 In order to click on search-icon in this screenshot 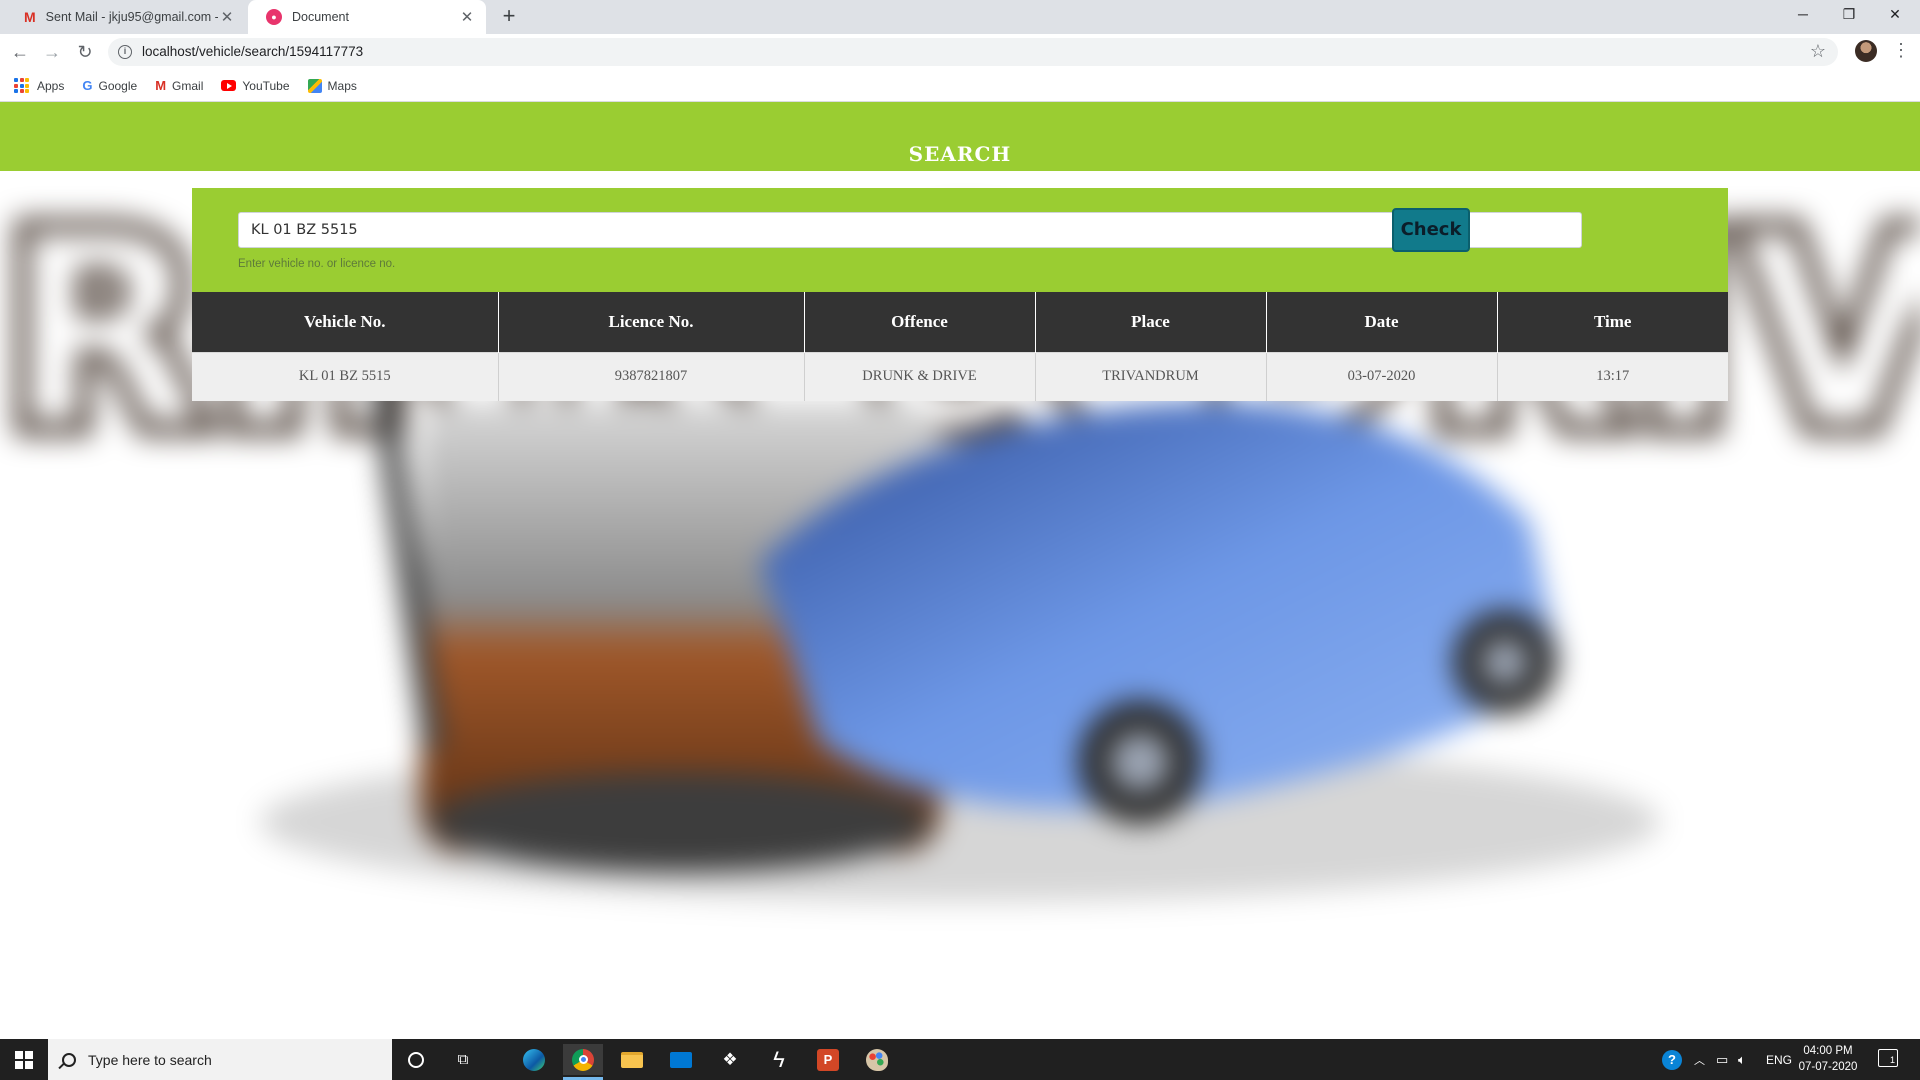, I will do `click(69, 1059)`.